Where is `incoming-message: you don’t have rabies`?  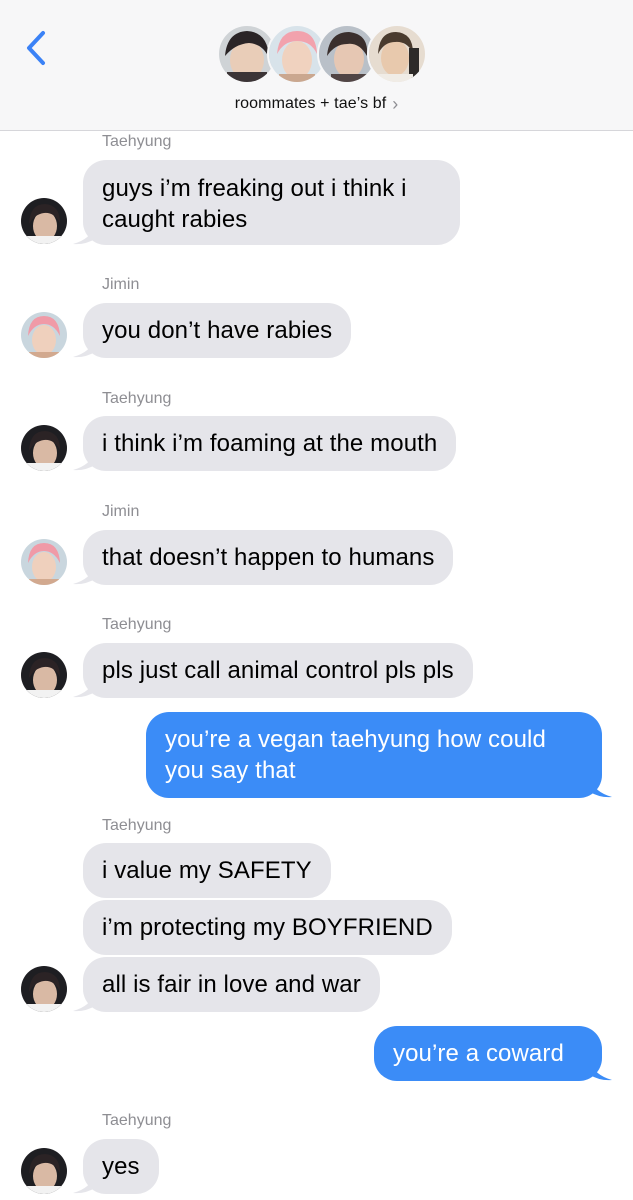
incoming-message: you don’t have rabies is located at coordinates (217, 330).